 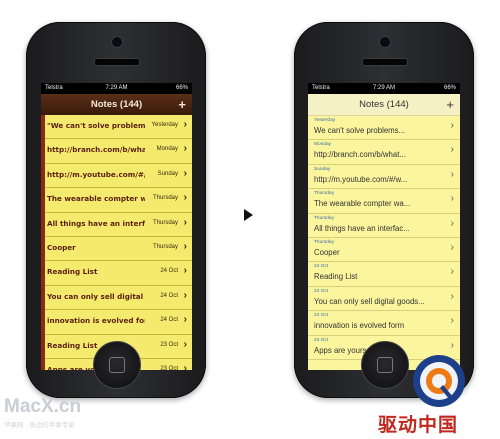 What do you see at coordinates (43, 242) in the screenshot?
I see `leather-edge` at bounding box center [43, 242].